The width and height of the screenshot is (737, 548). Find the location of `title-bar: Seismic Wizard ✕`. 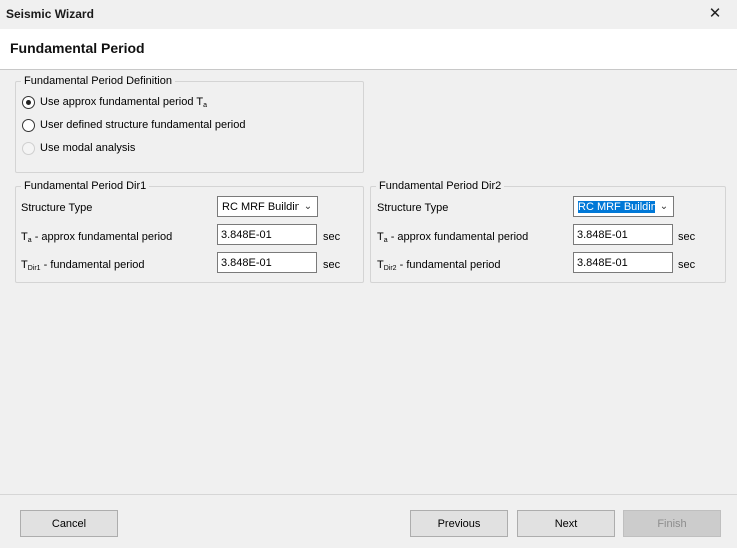

title-bar: Seismic Wizard ✕ is located at coordinates (368, 14).